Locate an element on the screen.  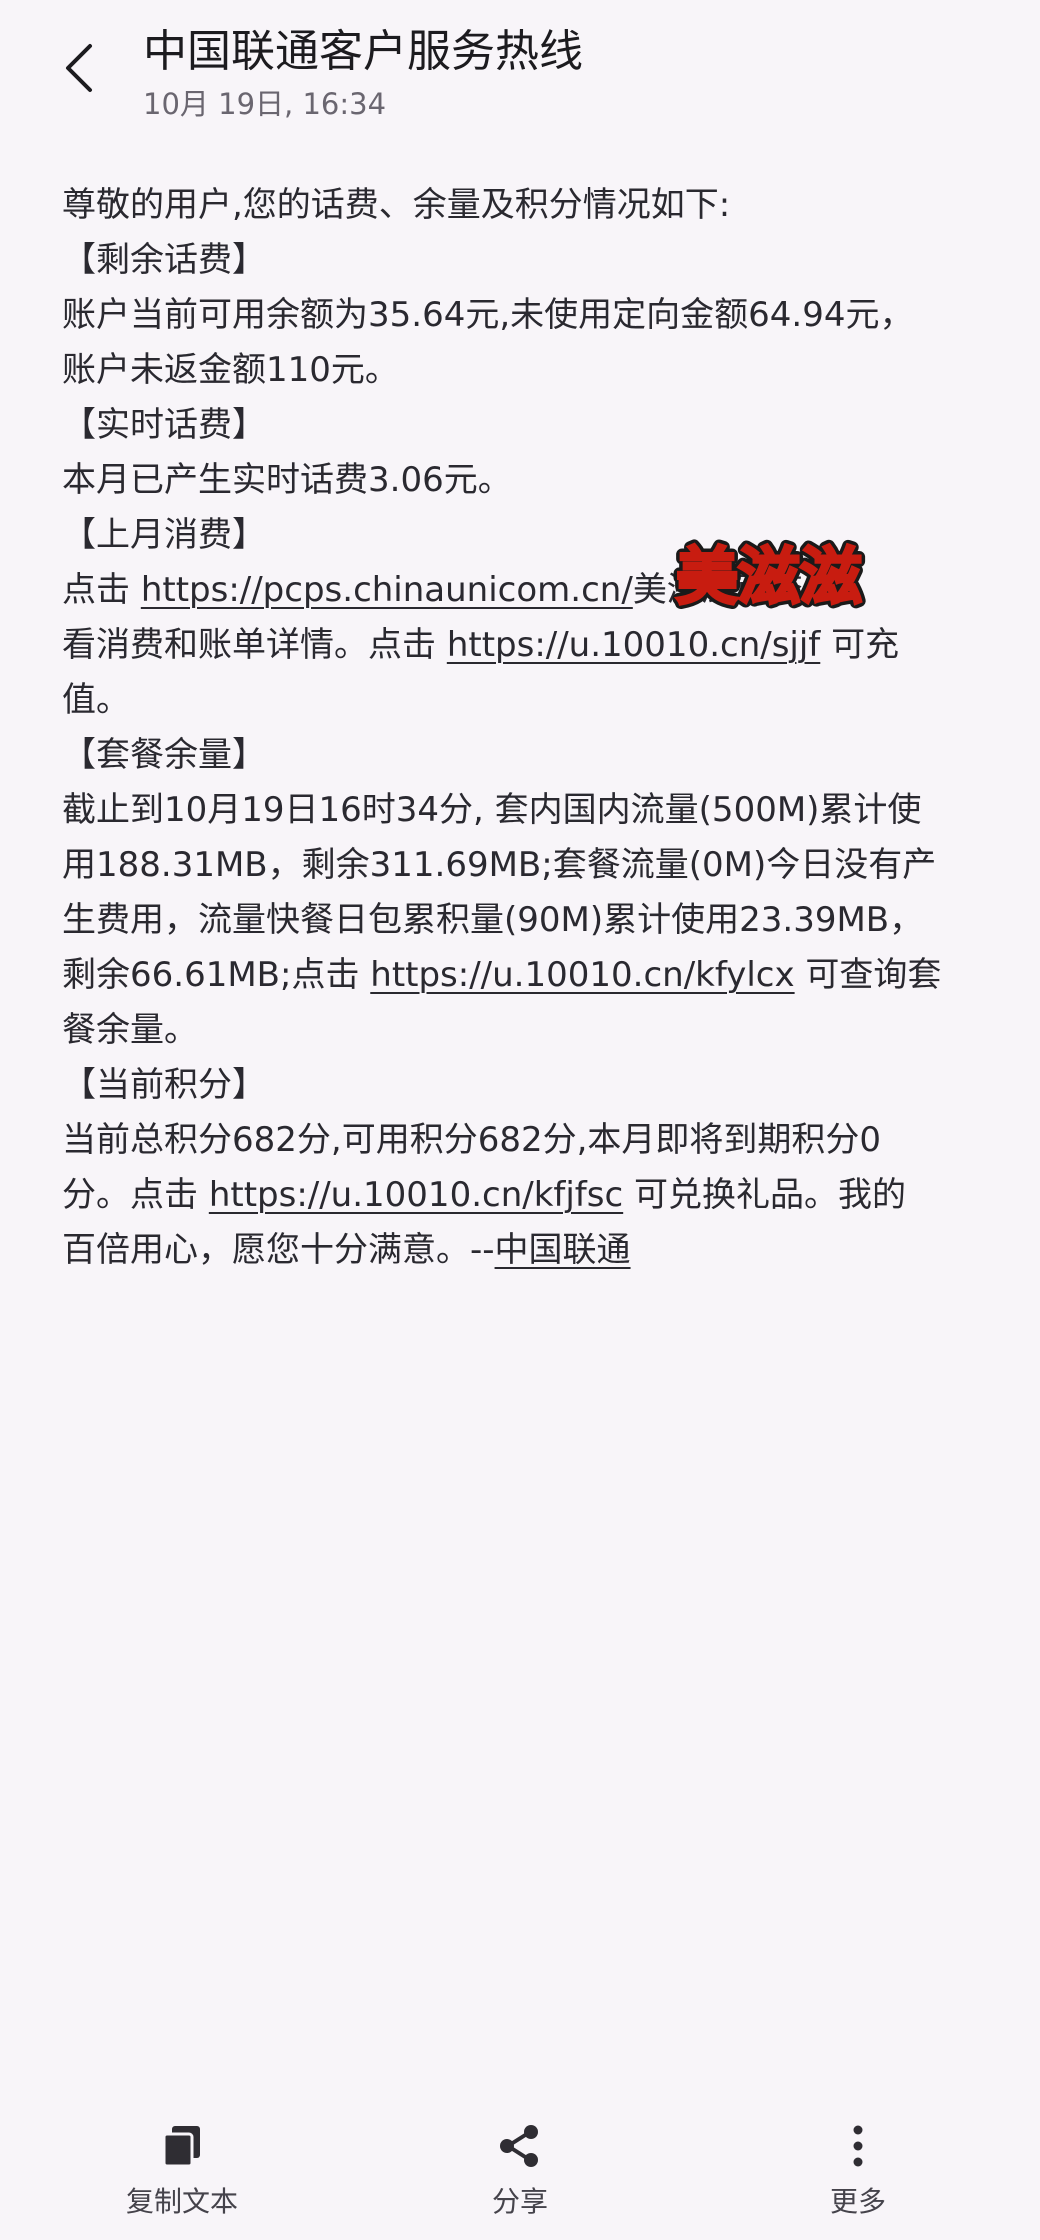
message-line: 账户当前可用余额为35.64元,未使用定向金额64.94元， is located at coordinates (522, 315).